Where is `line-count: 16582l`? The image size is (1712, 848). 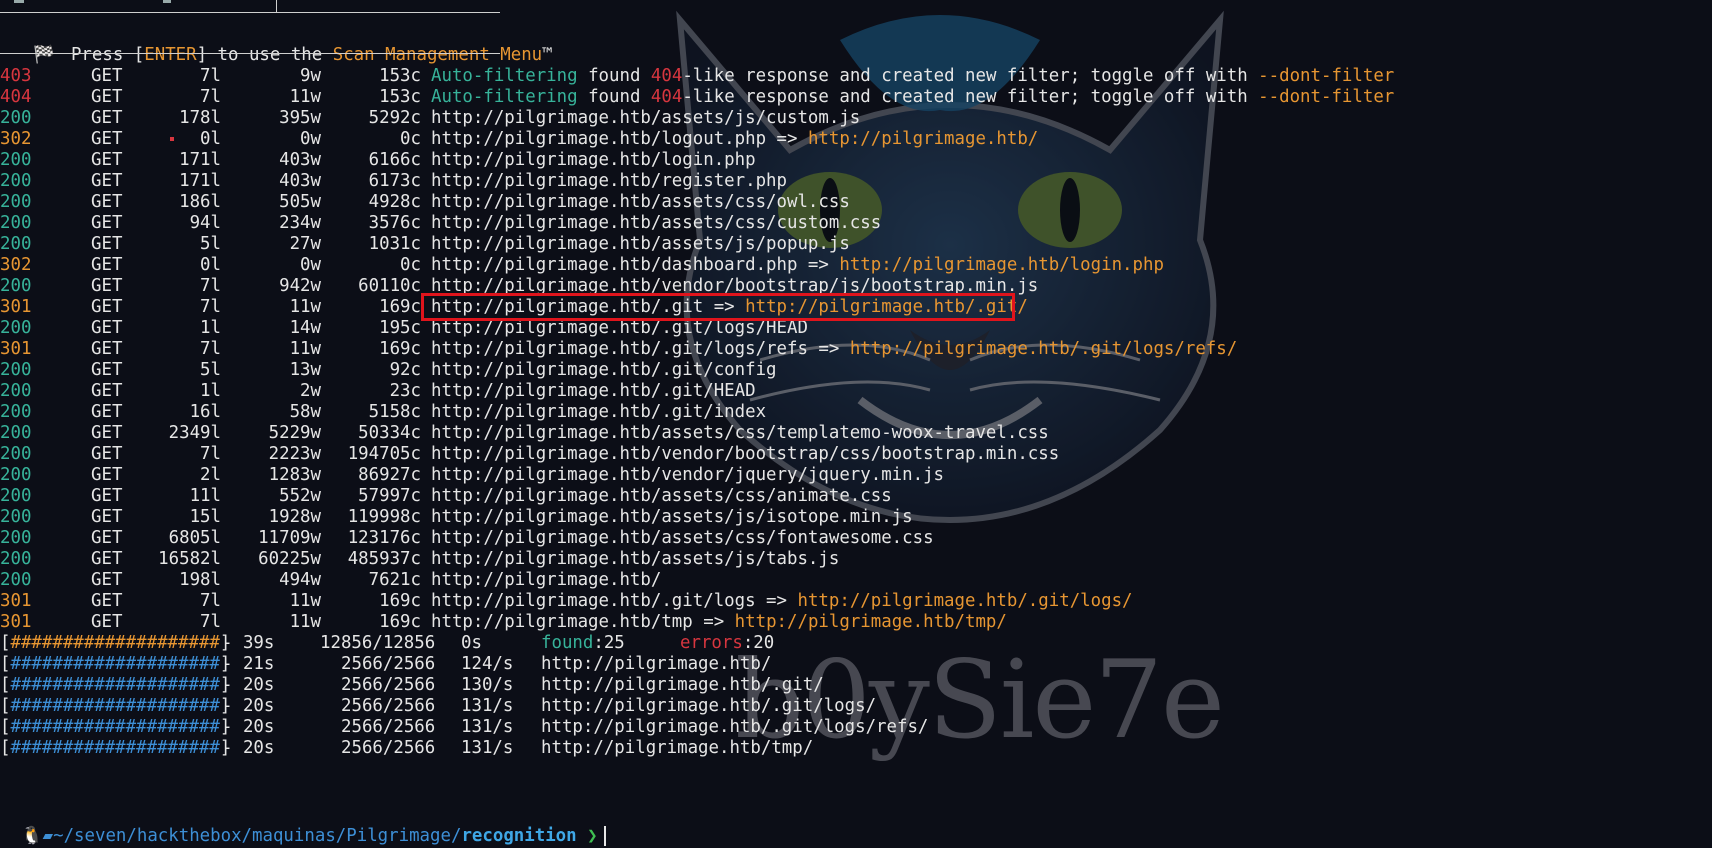 line-count: 16582l is located at coordinates (189, 559).